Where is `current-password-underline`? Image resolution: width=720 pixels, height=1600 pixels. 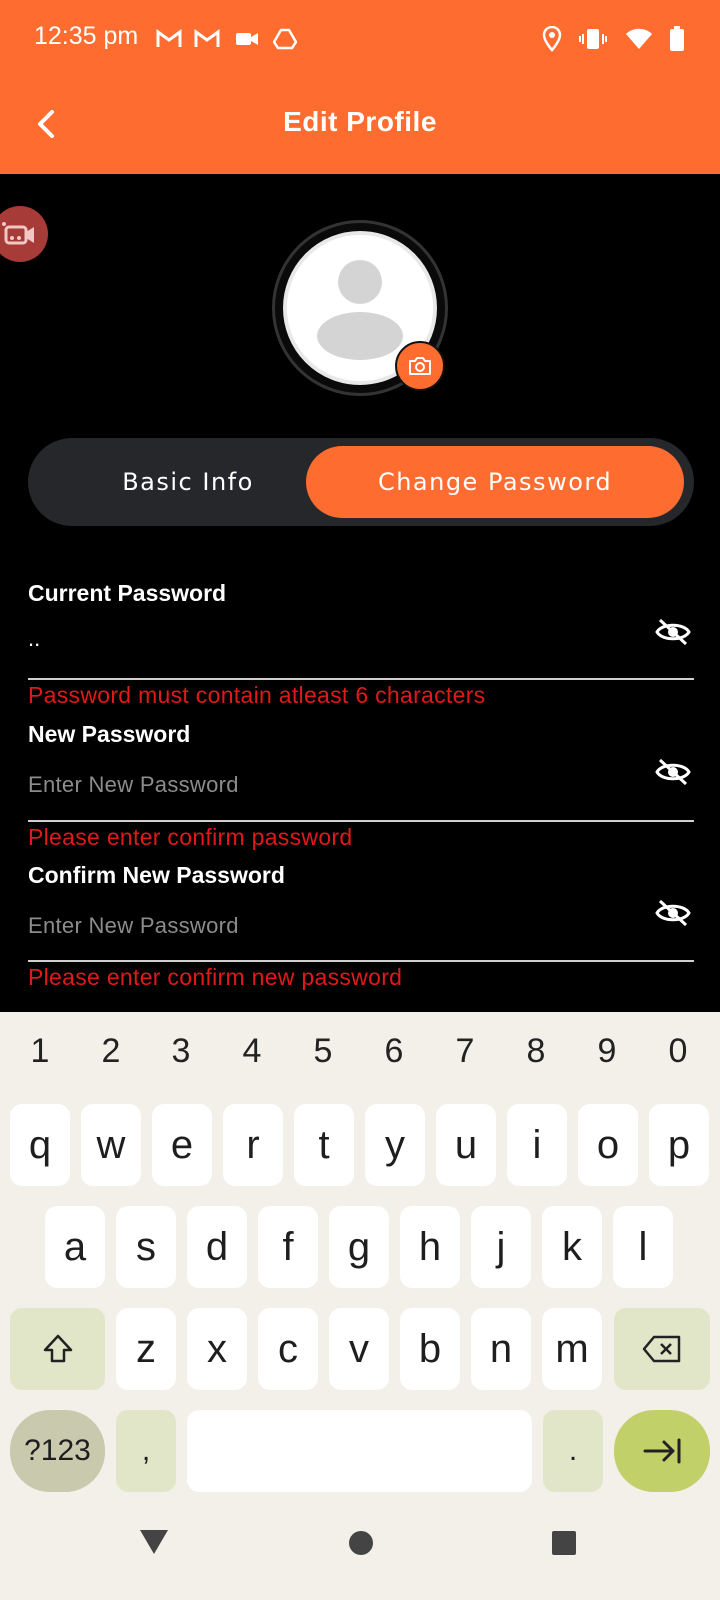
current-password-underline is located at coordinates (361, 679).